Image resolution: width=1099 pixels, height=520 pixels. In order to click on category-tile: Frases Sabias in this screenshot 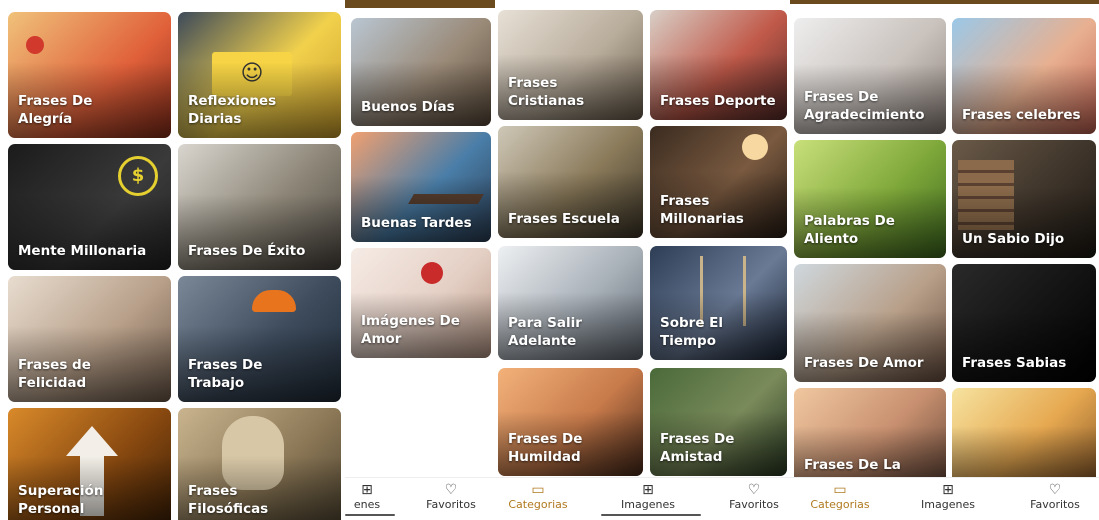, I will do `click(1024, 323)`.